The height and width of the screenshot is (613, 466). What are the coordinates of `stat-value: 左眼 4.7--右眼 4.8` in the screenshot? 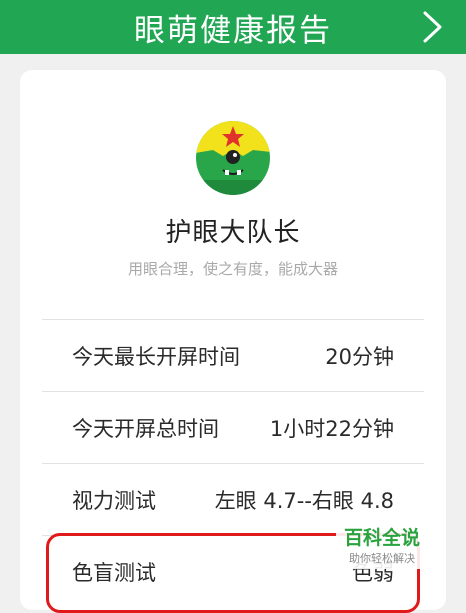 It's located at (304, 500).